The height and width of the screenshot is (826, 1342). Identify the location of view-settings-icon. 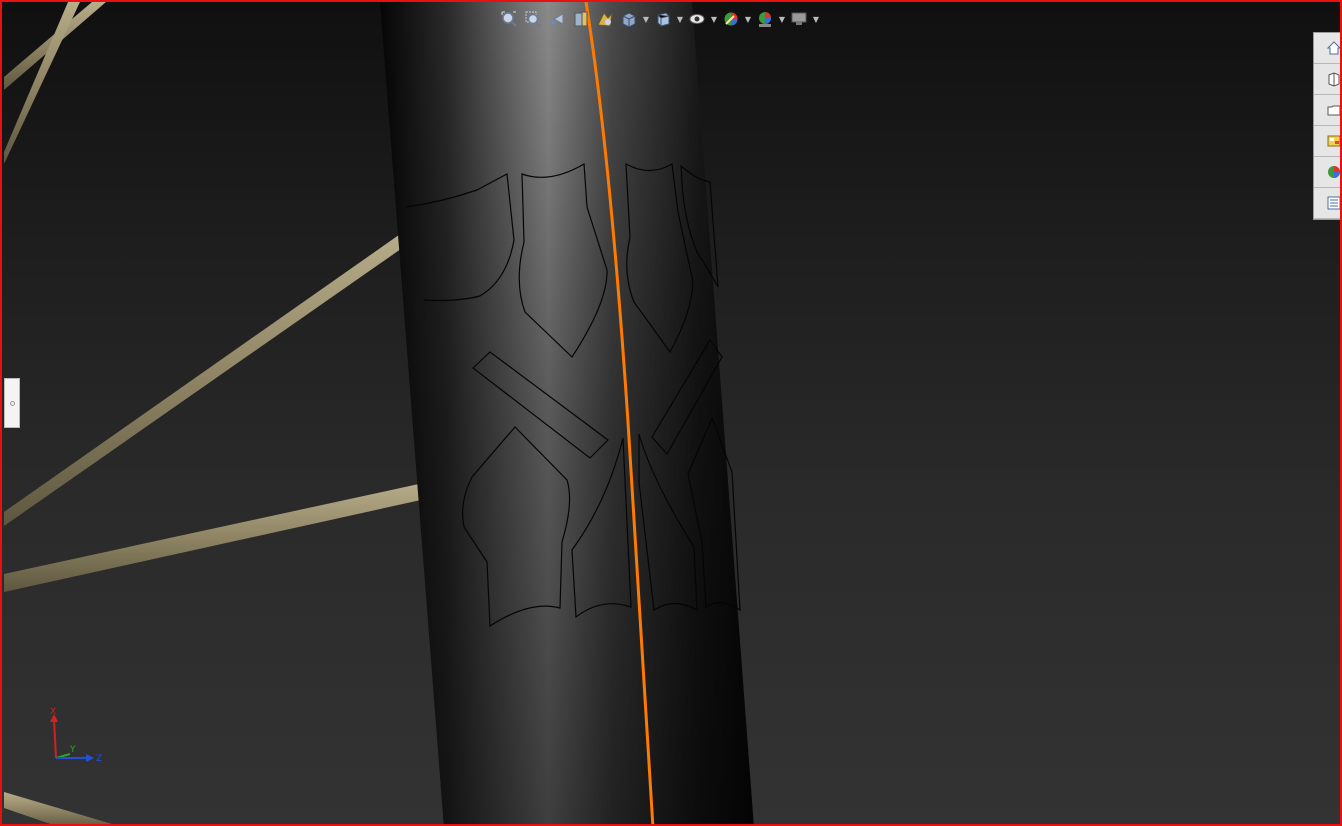
(799, 18).